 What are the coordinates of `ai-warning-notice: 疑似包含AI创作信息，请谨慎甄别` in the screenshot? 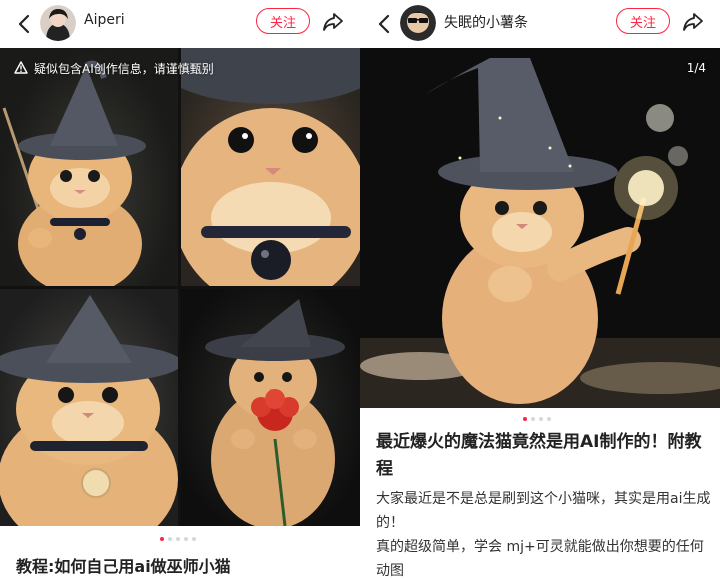 It's located at (114, 68).